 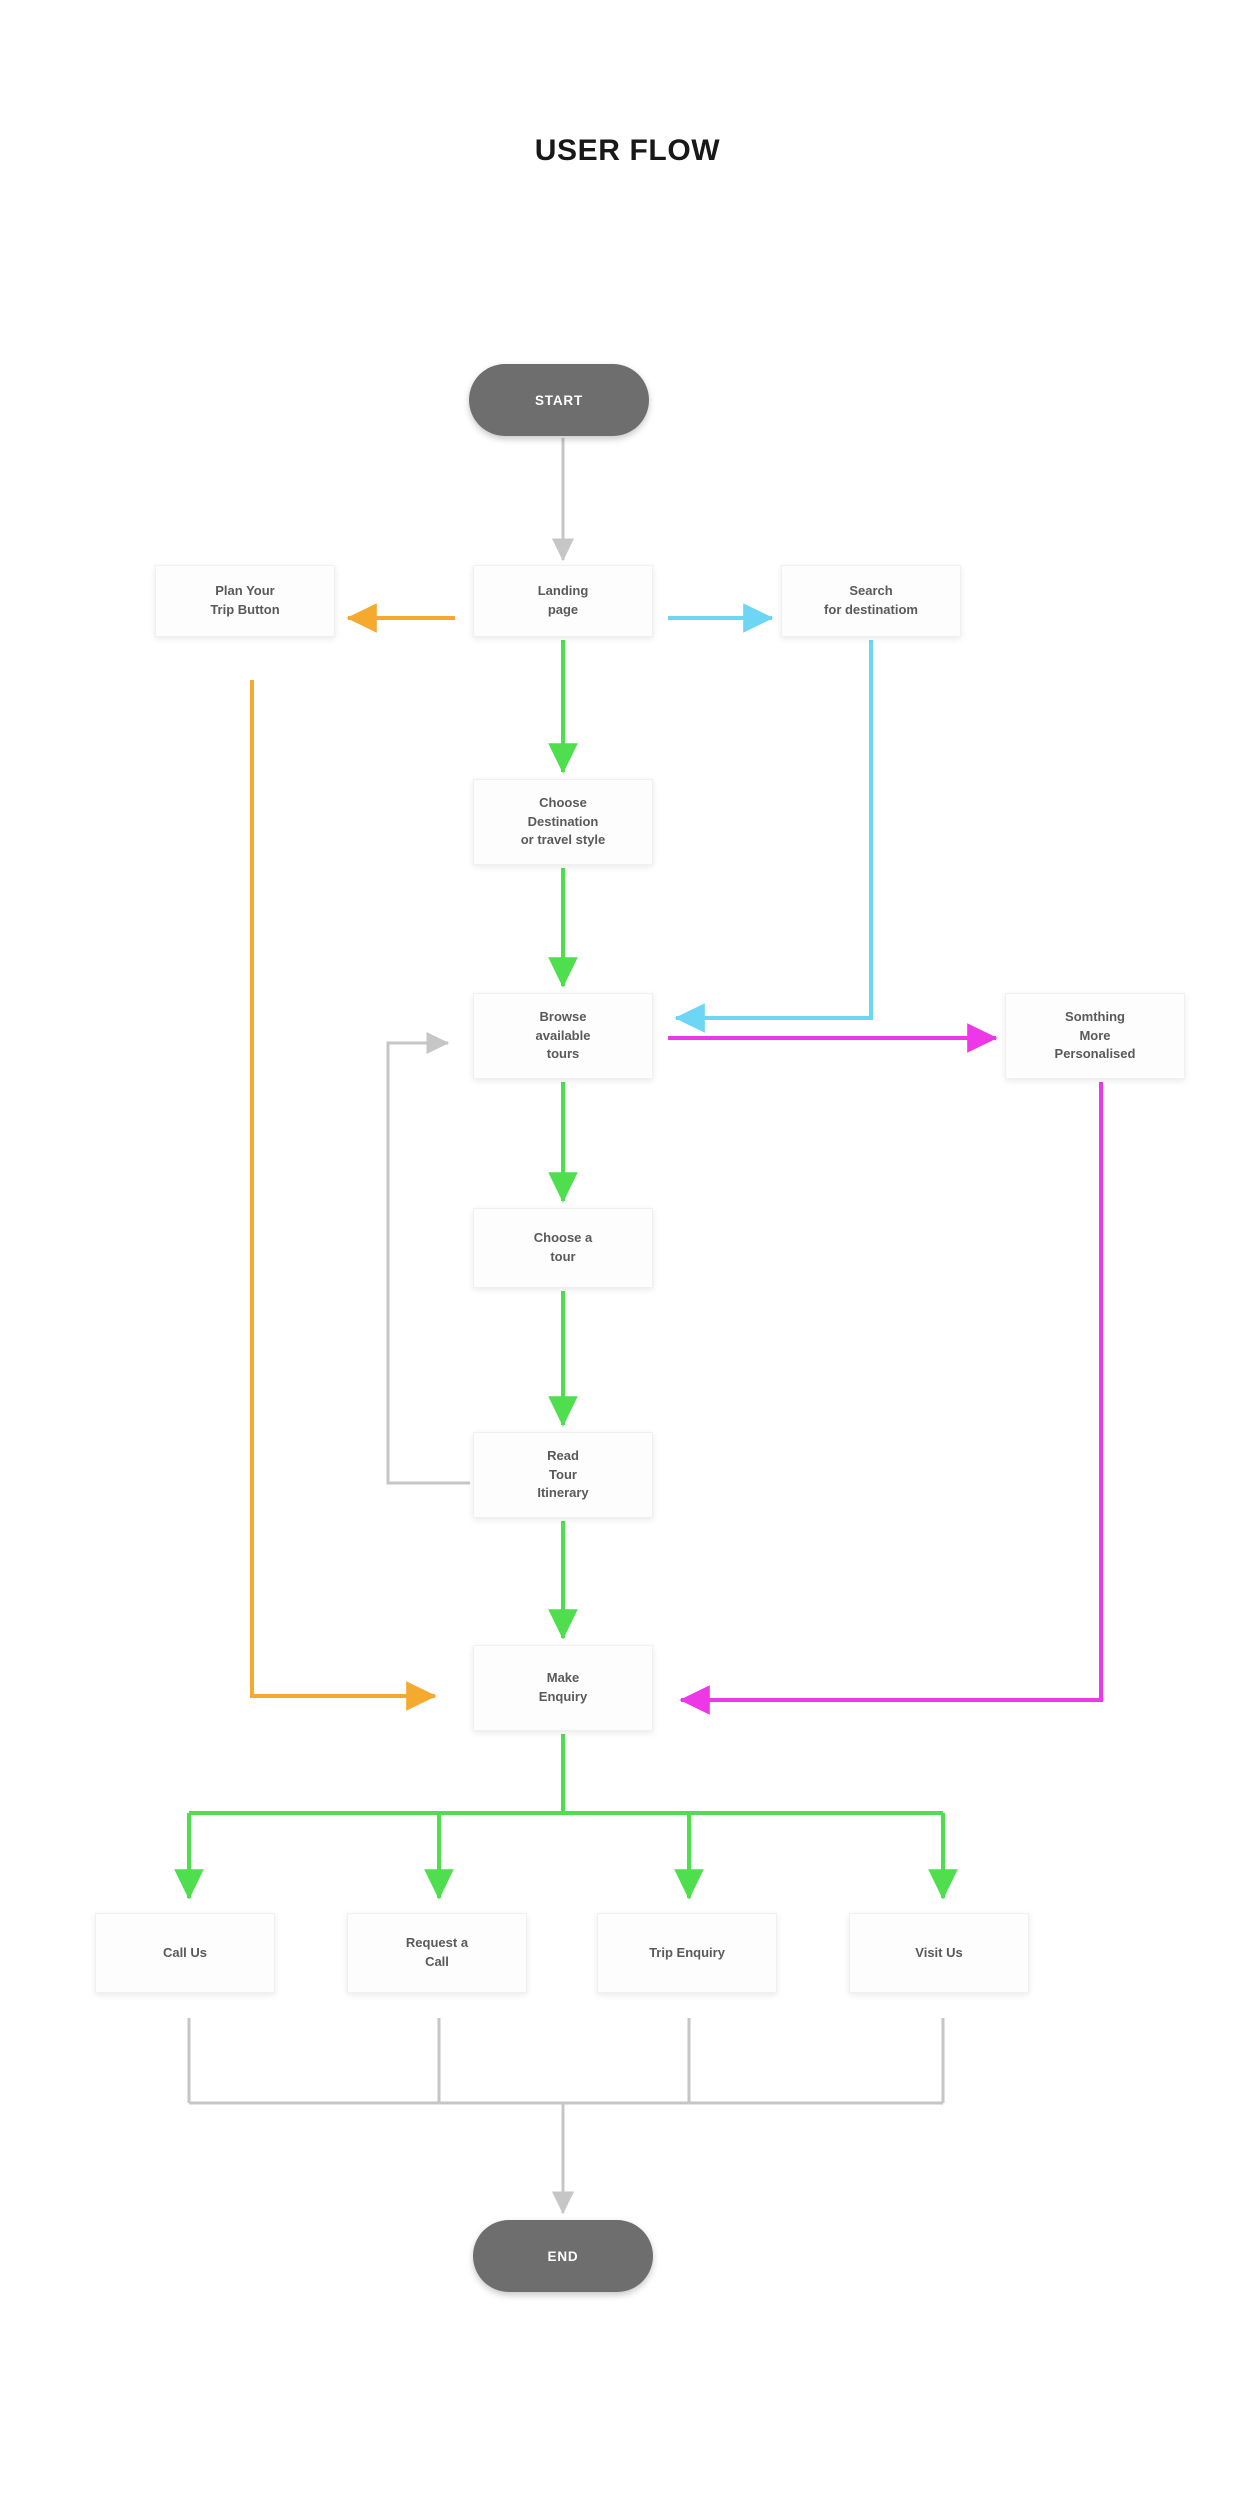 I want to click on node-something-personalised-line2: More, so click(x=1095, y=1035).